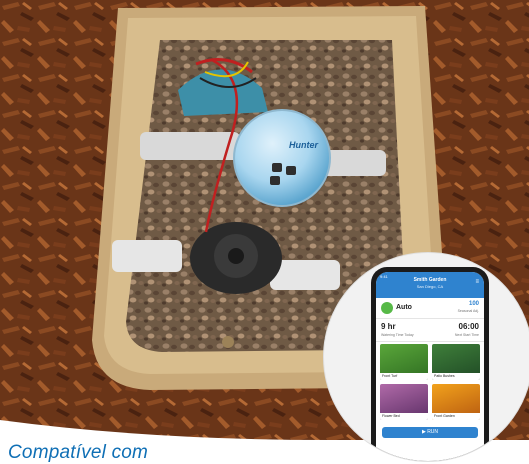 The image size is (529, 464). I want to click on zone-tile: Flower Bed, so click(404, 402).